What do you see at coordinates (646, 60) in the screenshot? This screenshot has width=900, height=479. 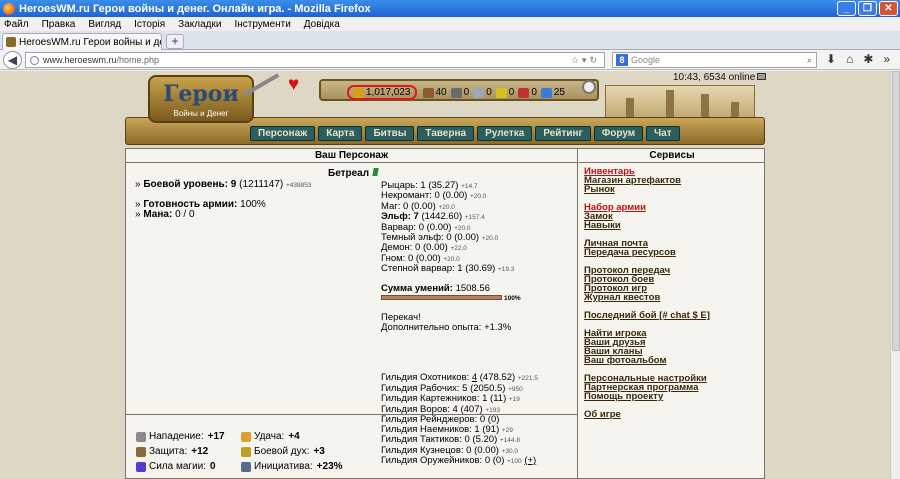 I see `search-placeholder: Google` at bounding box center [646, 60].